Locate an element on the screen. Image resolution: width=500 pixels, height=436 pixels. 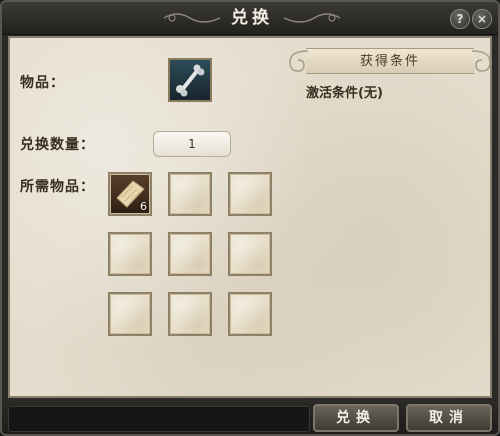
bottom-empty-field is located at coordinates (159, 419).